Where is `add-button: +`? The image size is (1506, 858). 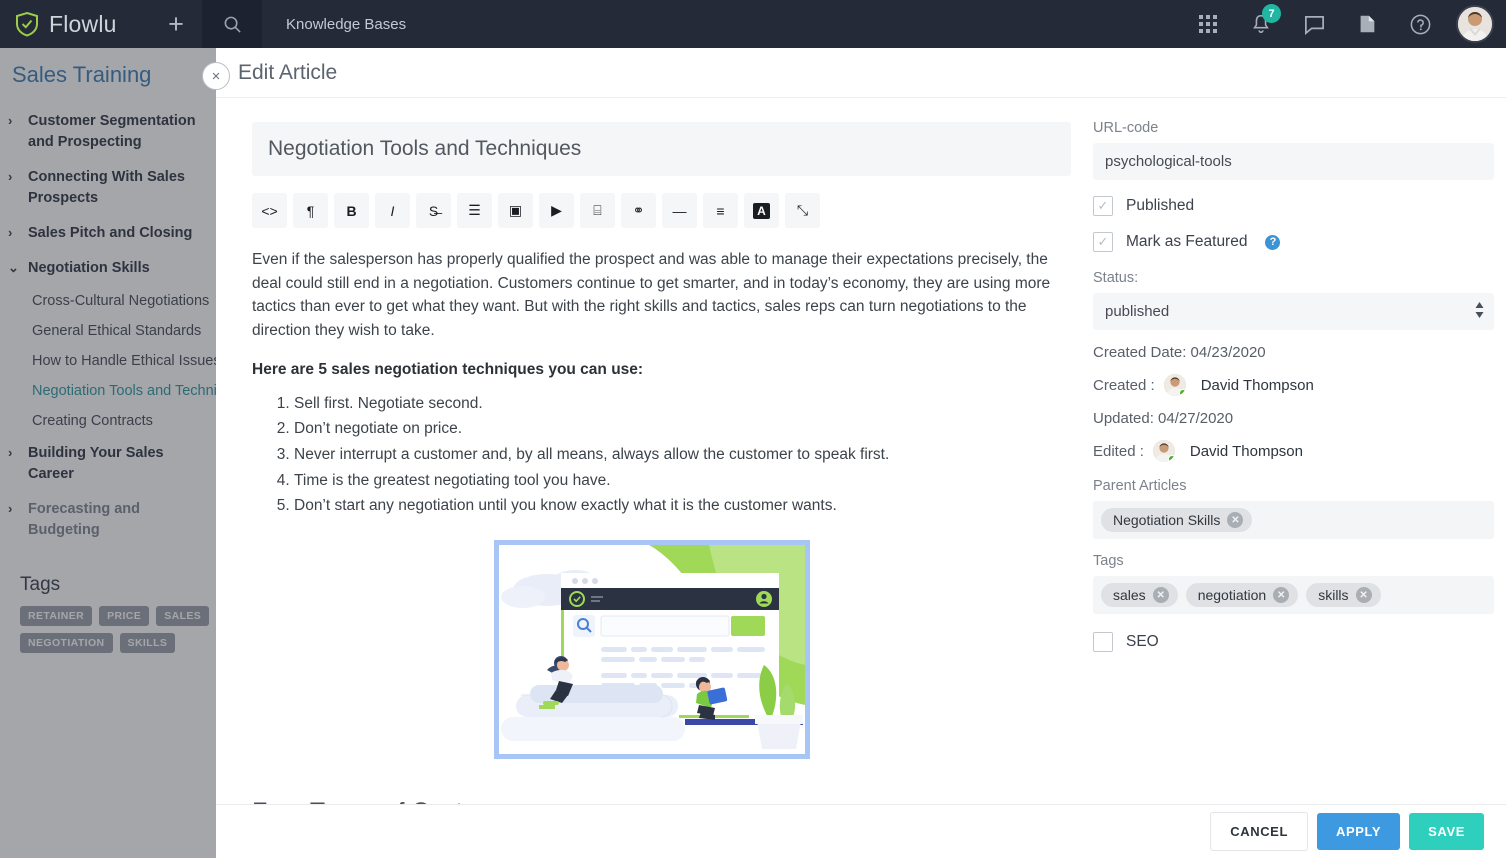 add-button: + is located at coordinates (176, 24).